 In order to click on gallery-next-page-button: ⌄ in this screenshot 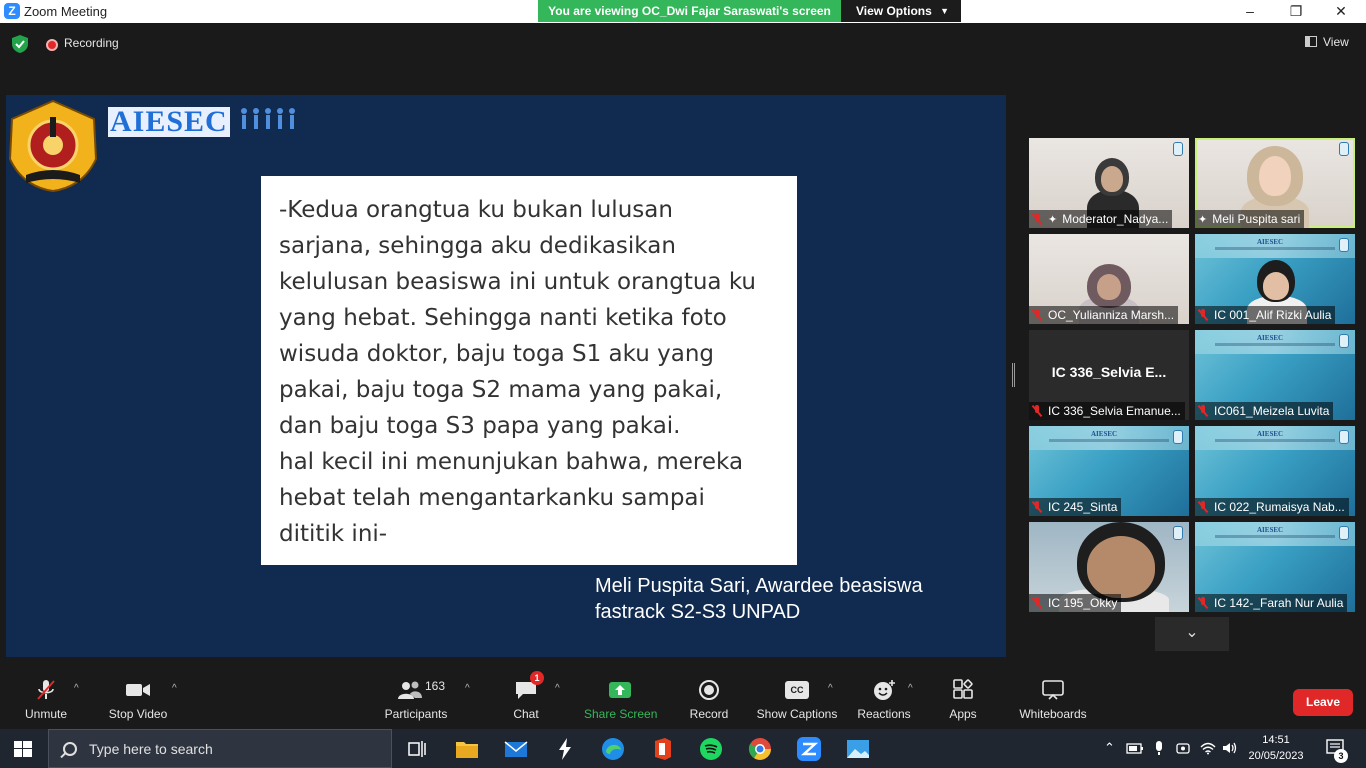, I will do `click(1192, 634)`.